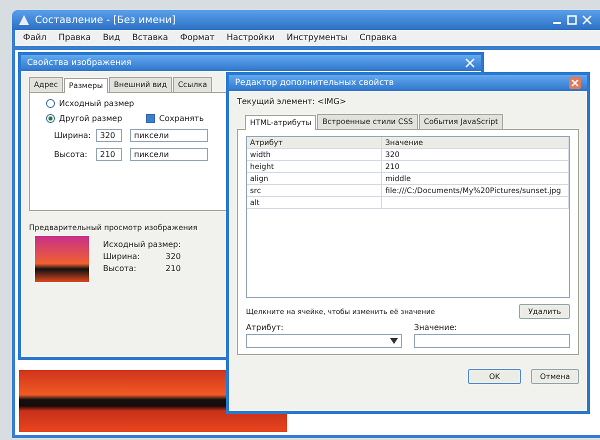 The width and height of the screenshot is (600, 440). What do you see at coordinates (106, 20) in the screenshot?
I see `window-title: Составление - [Без имени]` at bounding box center [106, 20].